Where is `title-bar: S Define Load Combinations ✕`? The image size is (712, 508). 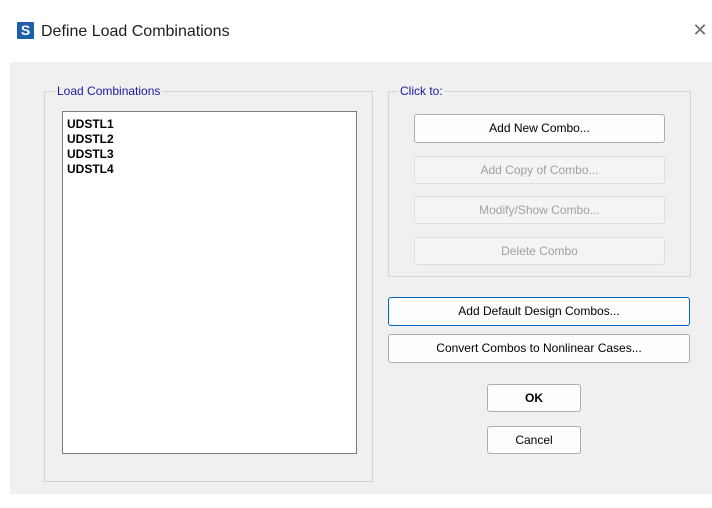 title-bar: S Define Load Combinations ✕ is located at coordinates (356, 31).